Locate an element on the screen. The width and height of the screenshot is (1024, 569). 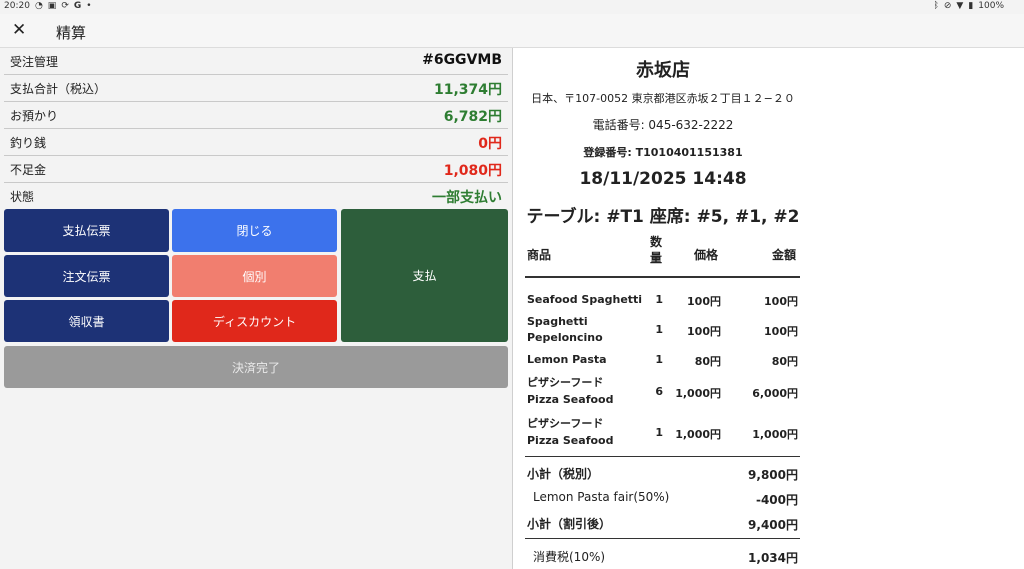
status-row: 状態 一部支払い is located at coordinates (256, 196).